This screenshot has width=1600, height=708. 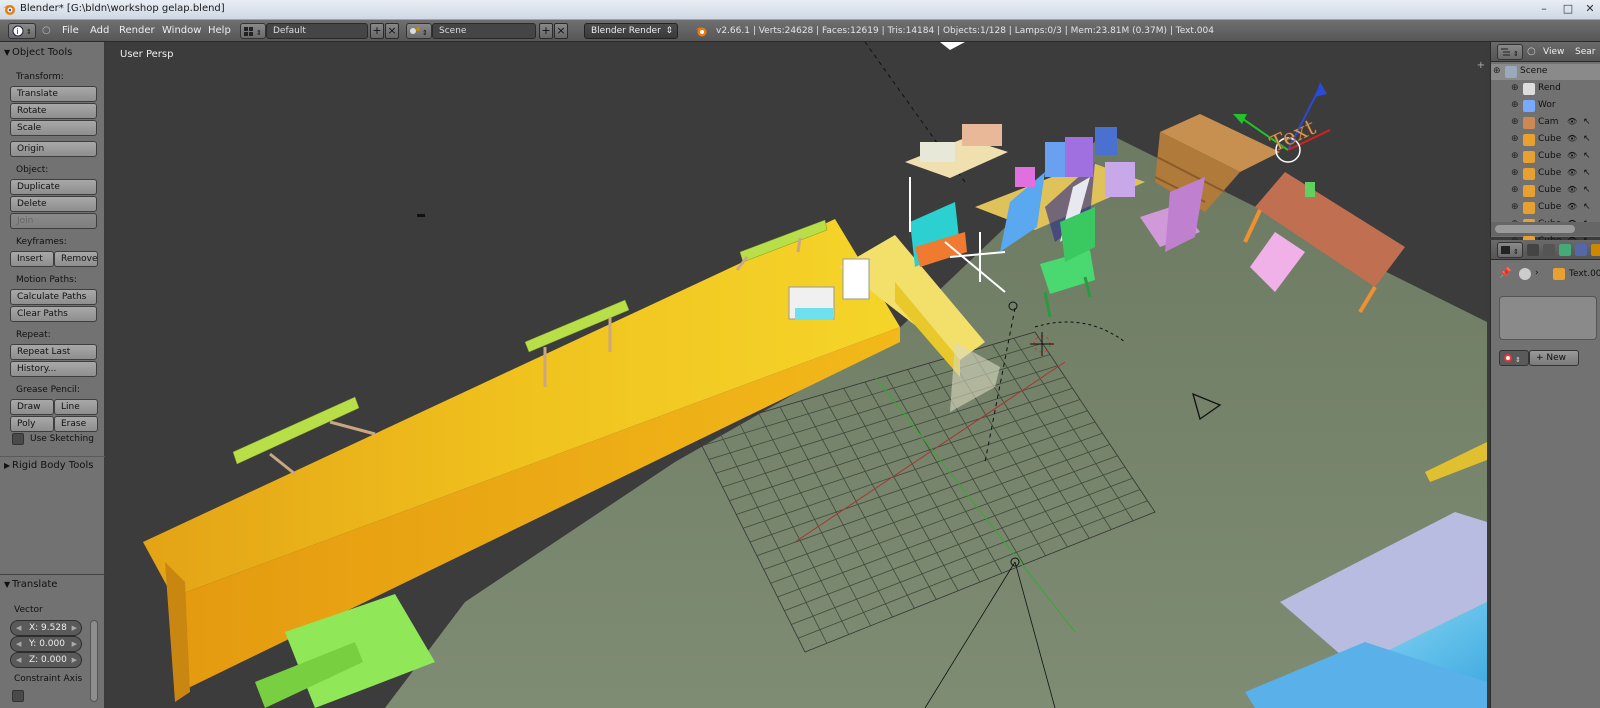 I want to click on add-screen-button: +, so click(x=377, y=31).